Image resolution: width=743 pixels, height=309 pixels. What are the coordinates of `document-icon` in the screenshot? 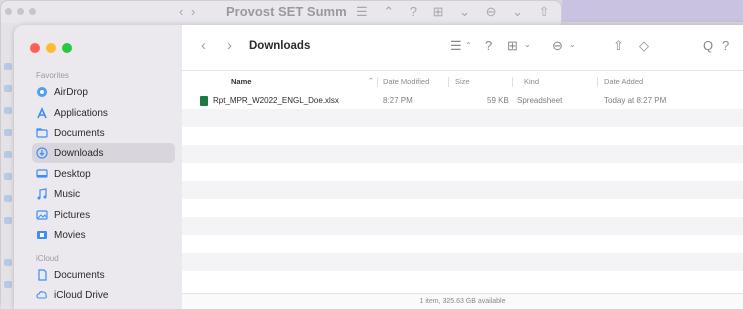 It's located at (42, 275).